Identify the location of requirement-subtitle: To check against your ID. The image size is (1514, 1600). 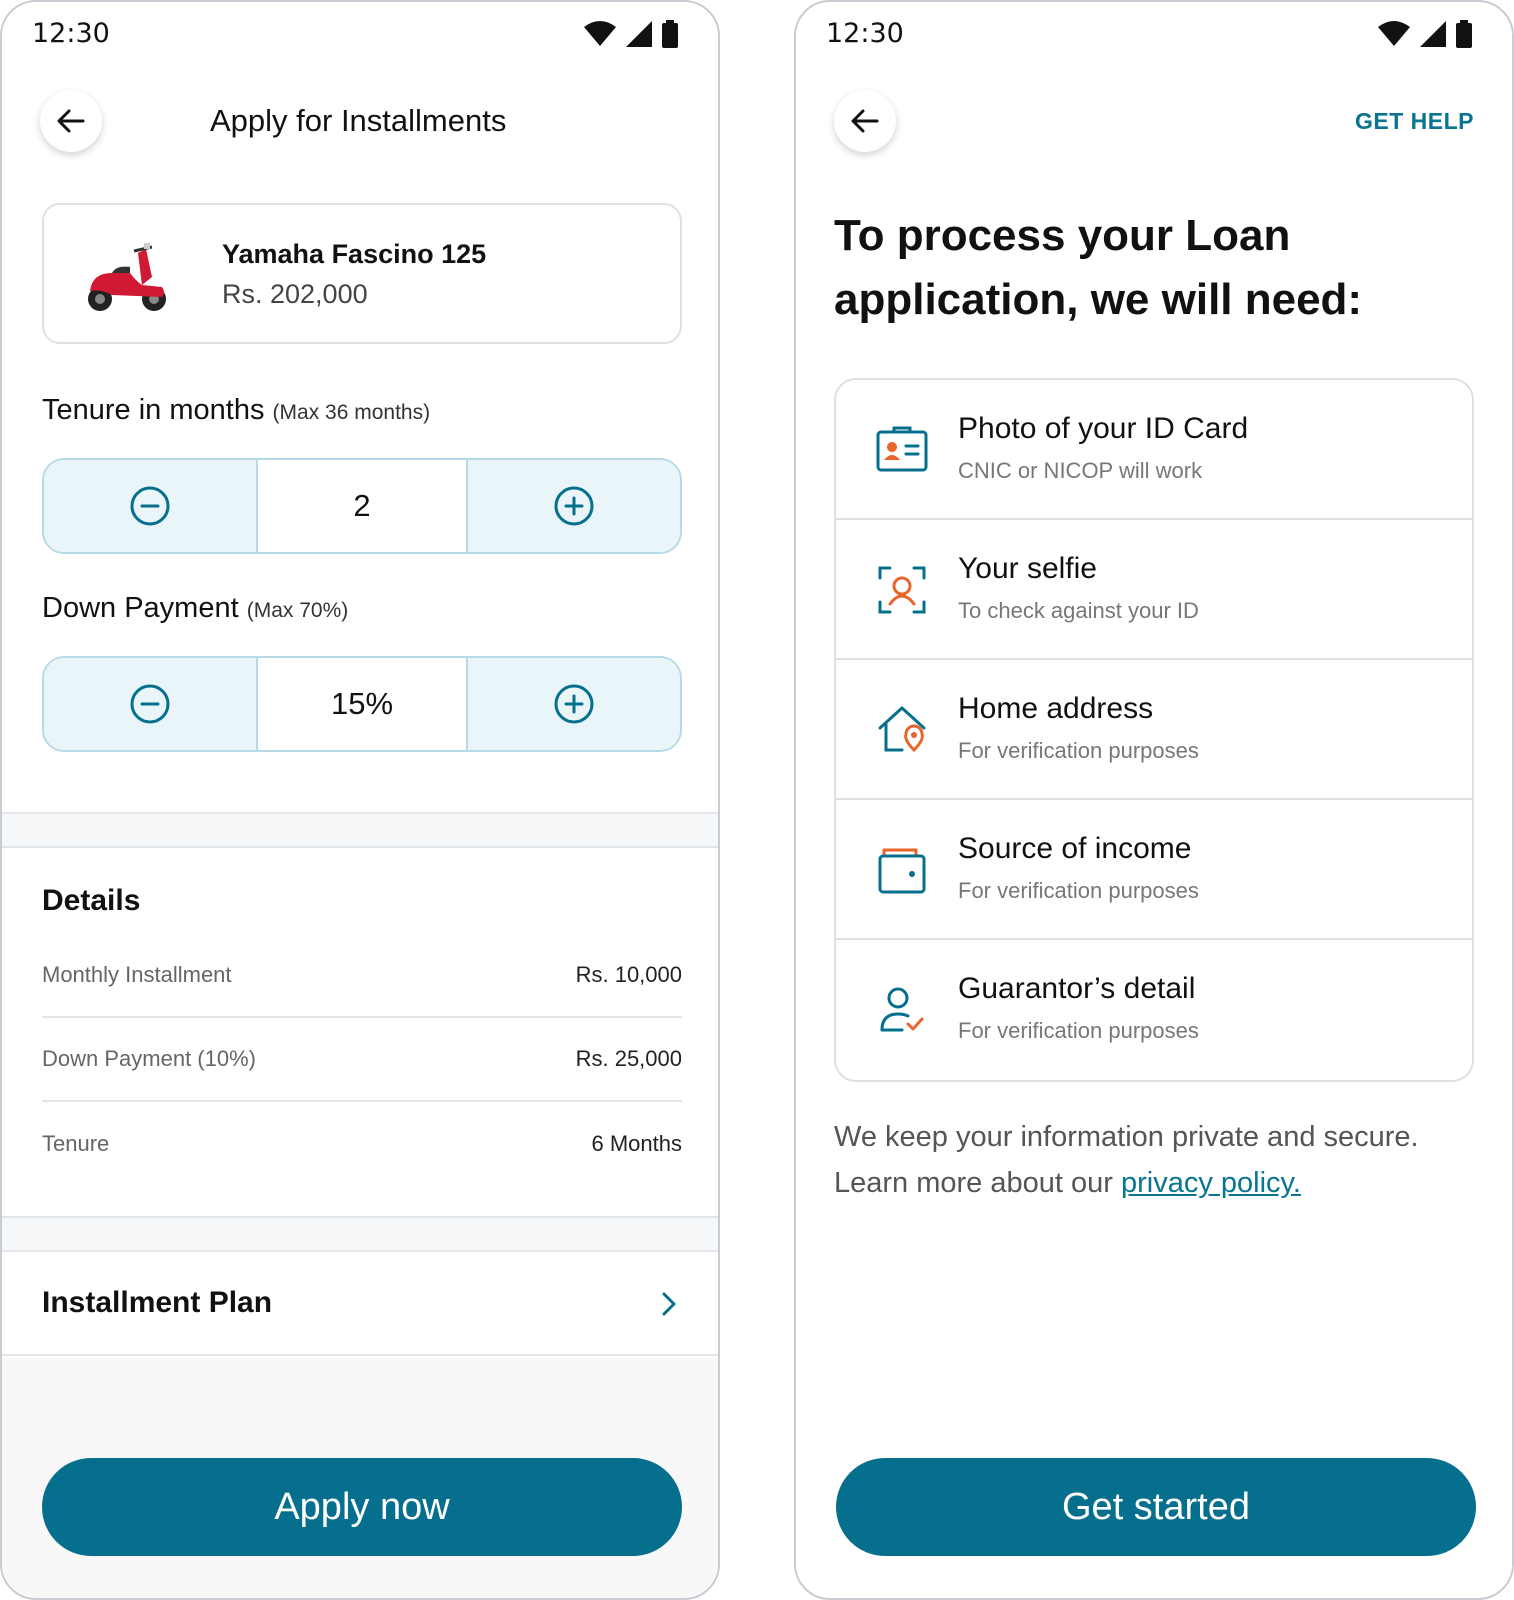
(1078, 610).